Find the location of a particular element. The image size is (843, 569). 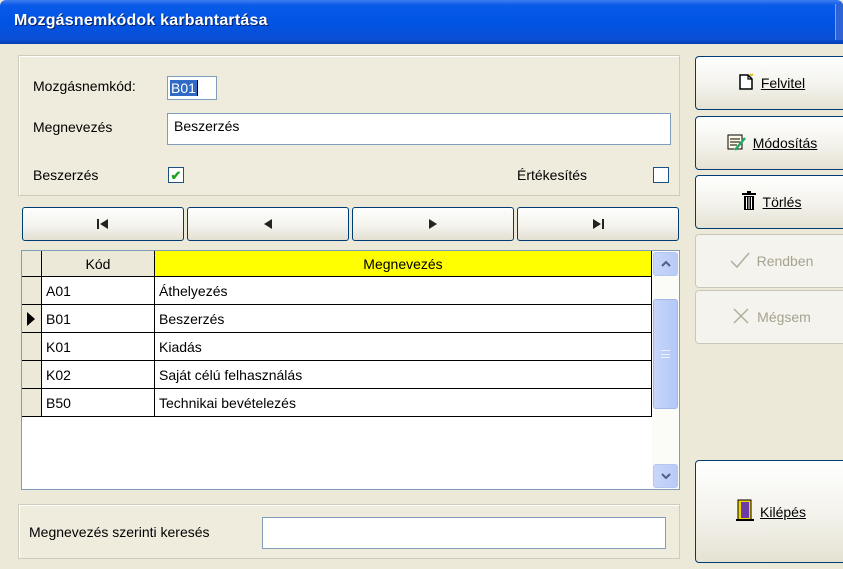

cell-code: B01 is located at coordinates (98, 319).